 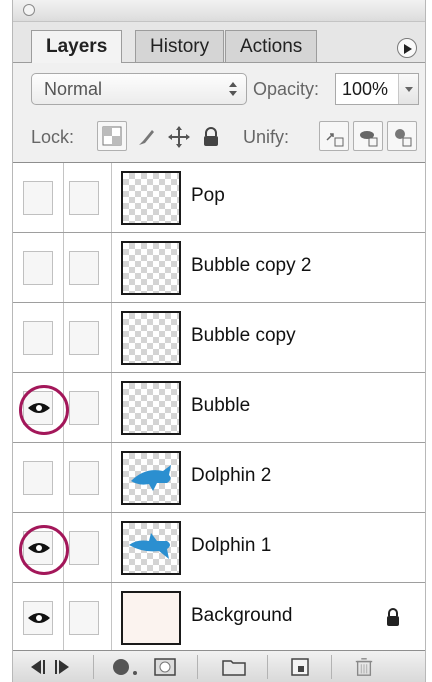 What do you see at coordinates (242, 615) in the screenshot?
I see `layer-name: Background` at bounding box center [242, 615].